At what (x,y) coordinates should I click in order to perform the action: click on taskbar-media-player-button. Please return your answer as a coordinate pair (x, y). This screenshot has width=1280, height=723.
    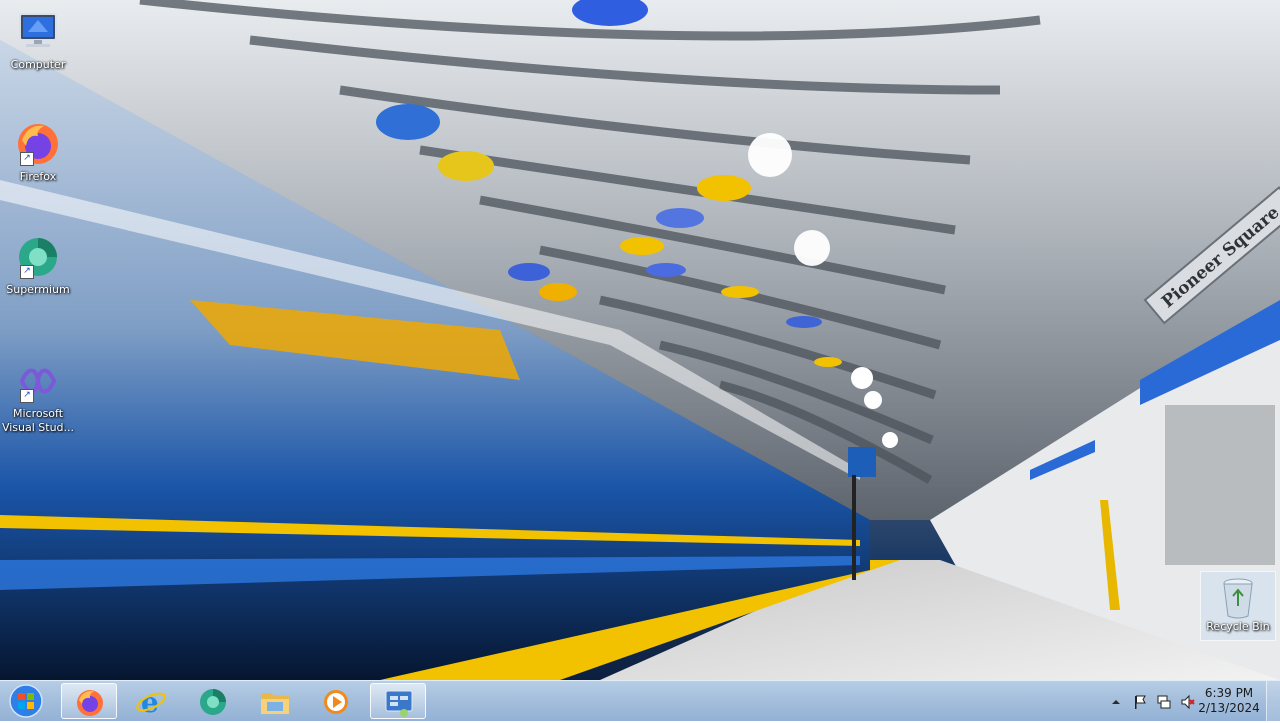
    Looking at the image, I should click on (336, 701).